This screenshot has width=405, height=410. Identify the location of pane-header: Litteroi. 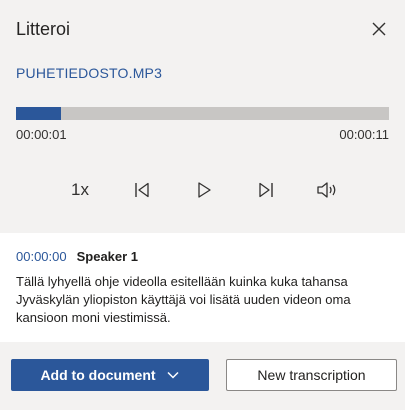
(202, 29).